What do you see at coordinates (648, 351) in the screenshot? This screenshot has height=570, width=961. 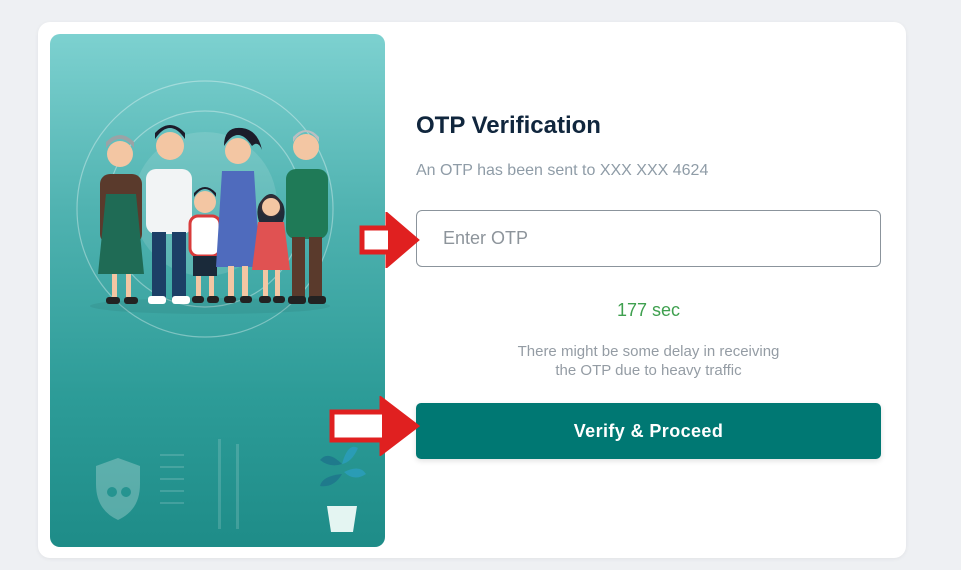 I see `delay-note-line1: There might be some delay in receiving` at bounding box center [648, 351].